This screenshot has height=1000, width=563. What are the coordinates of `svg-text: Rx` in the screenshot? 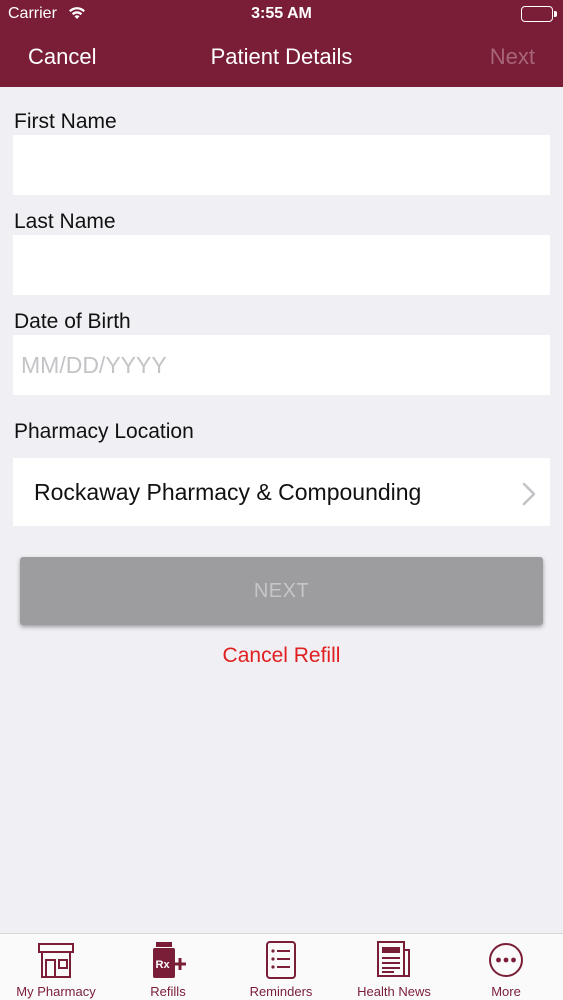 It's located at (163, 965).